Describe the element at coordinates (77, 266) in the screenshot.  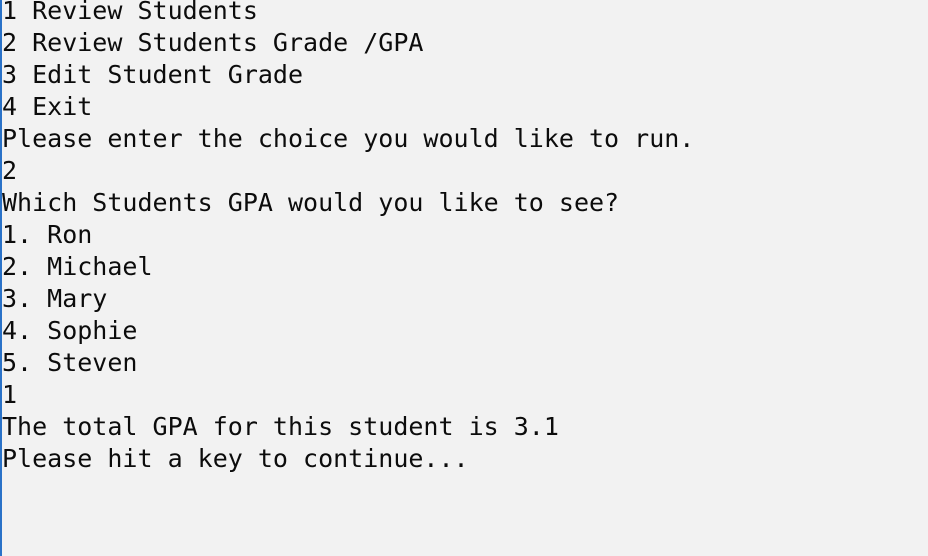
I see `student-option-michael: 2. Michael` at that location.